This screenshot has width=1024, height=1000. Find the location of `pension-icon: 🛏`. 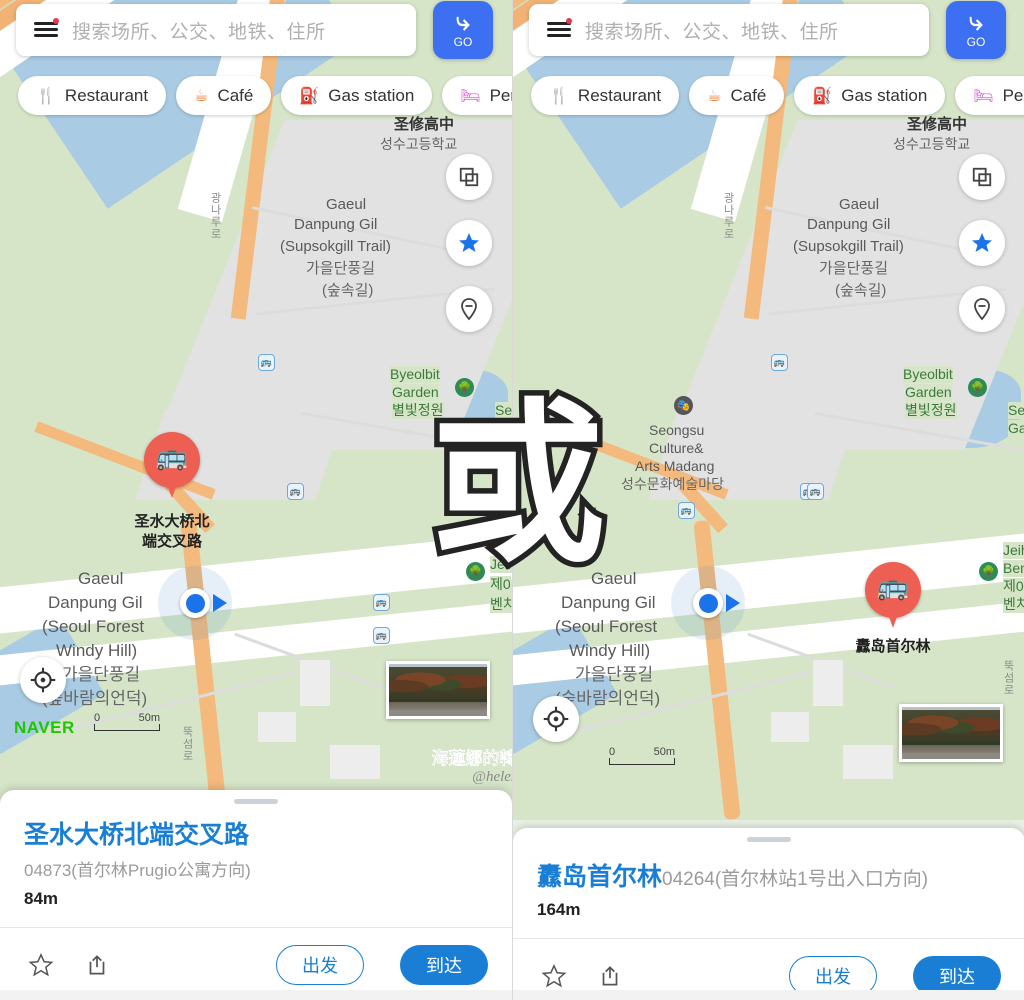

pension-icon: 🛏 is located at coordinates (983, 96).